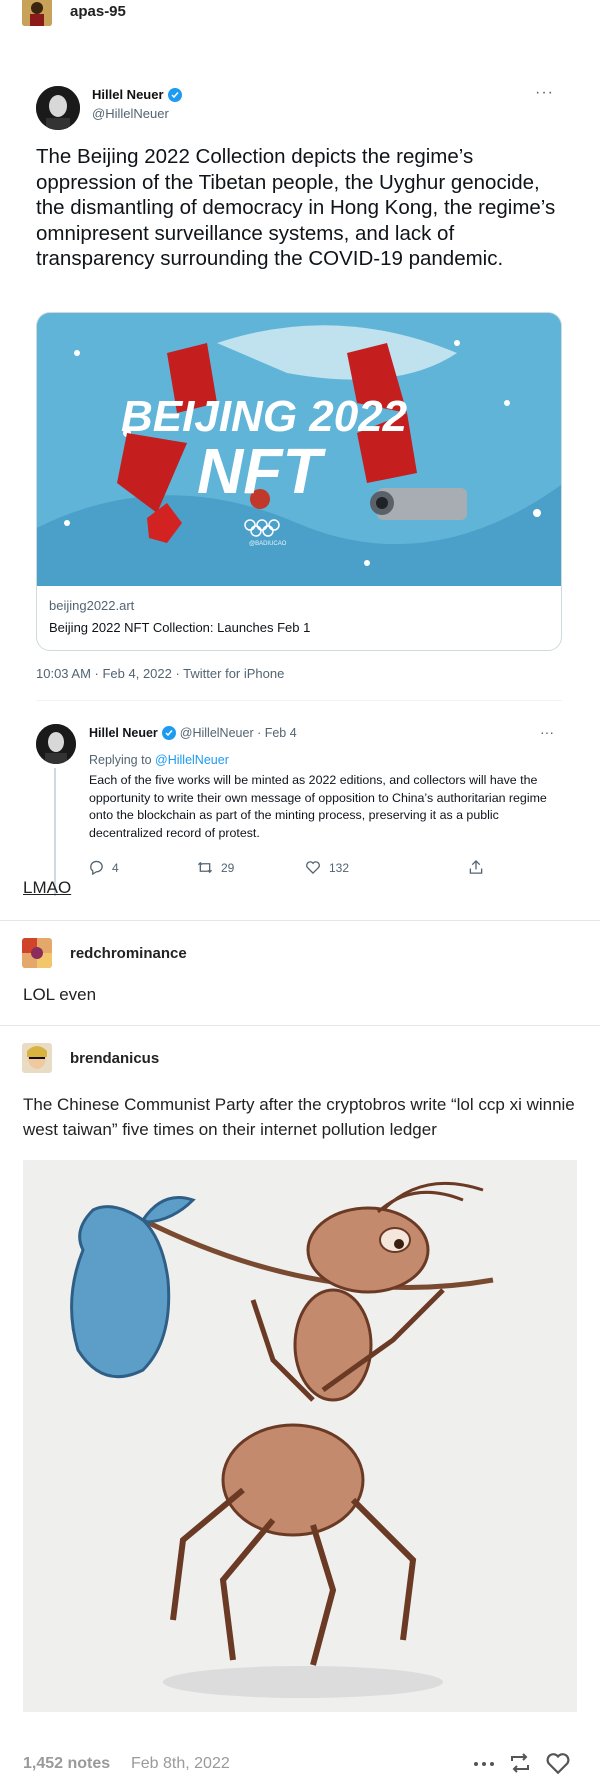  What do you see at coordinates (60, 994) in the screenshot?
I see `post-text: LOL even` at bounding box center [60, 994].